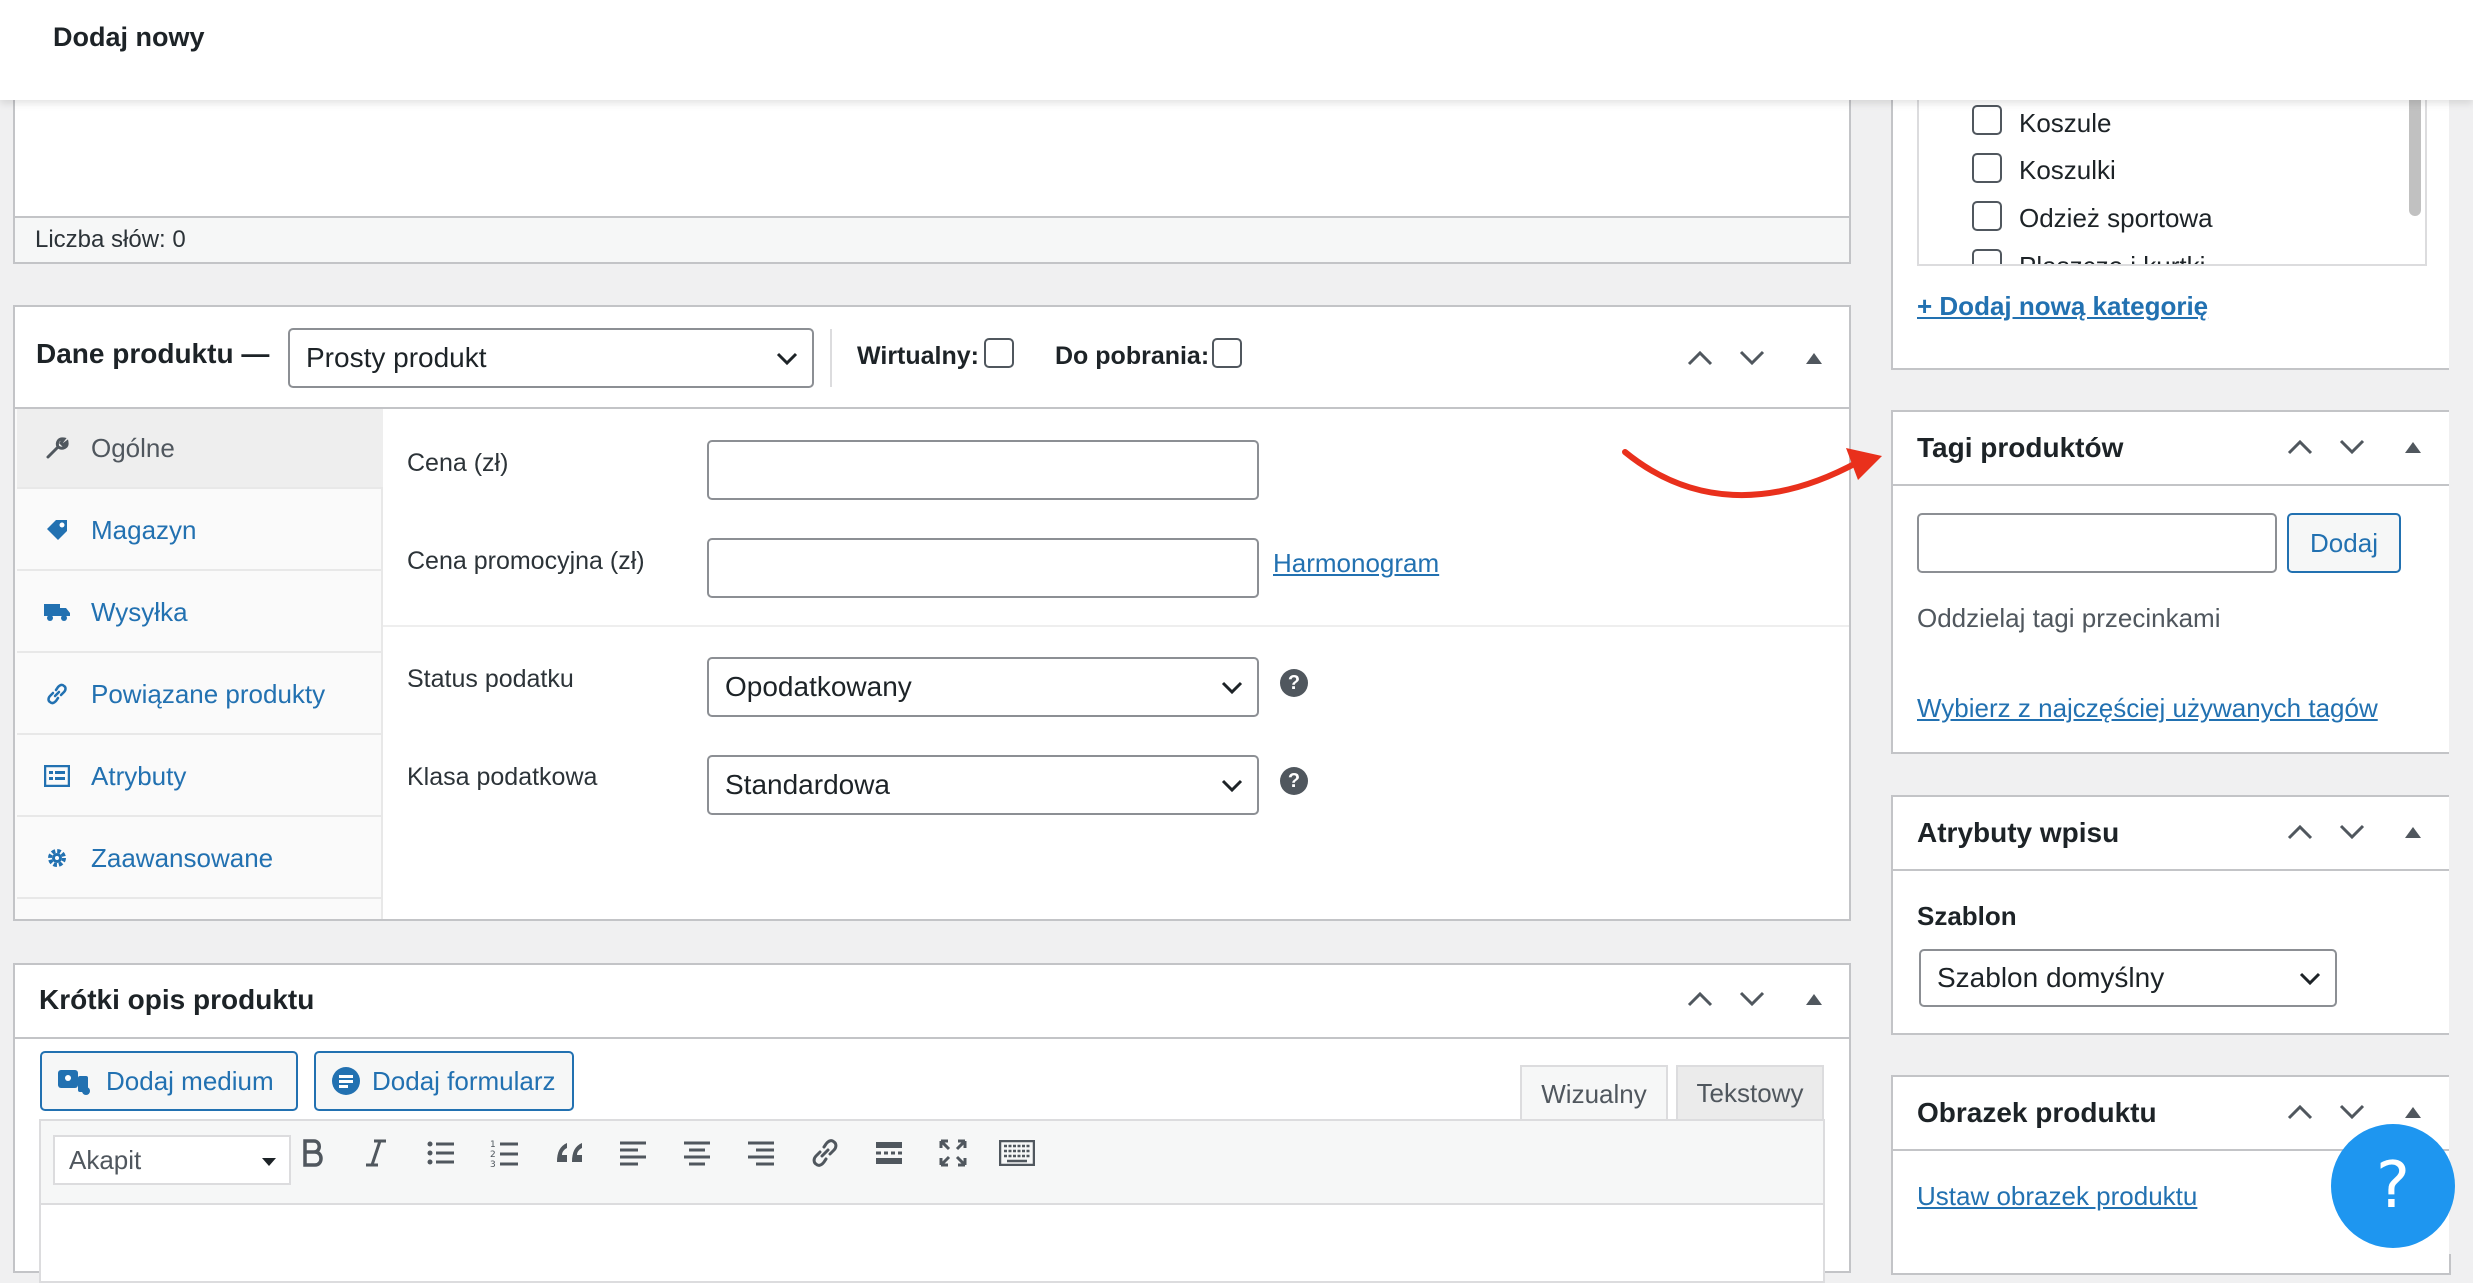 The height and width of the screenshot is (1283, 2473). What do you see at coordinates (139, 611) in the screenshot?
I see `tab-shipping-label: Wysyłka` at bounding box center [139, 611].